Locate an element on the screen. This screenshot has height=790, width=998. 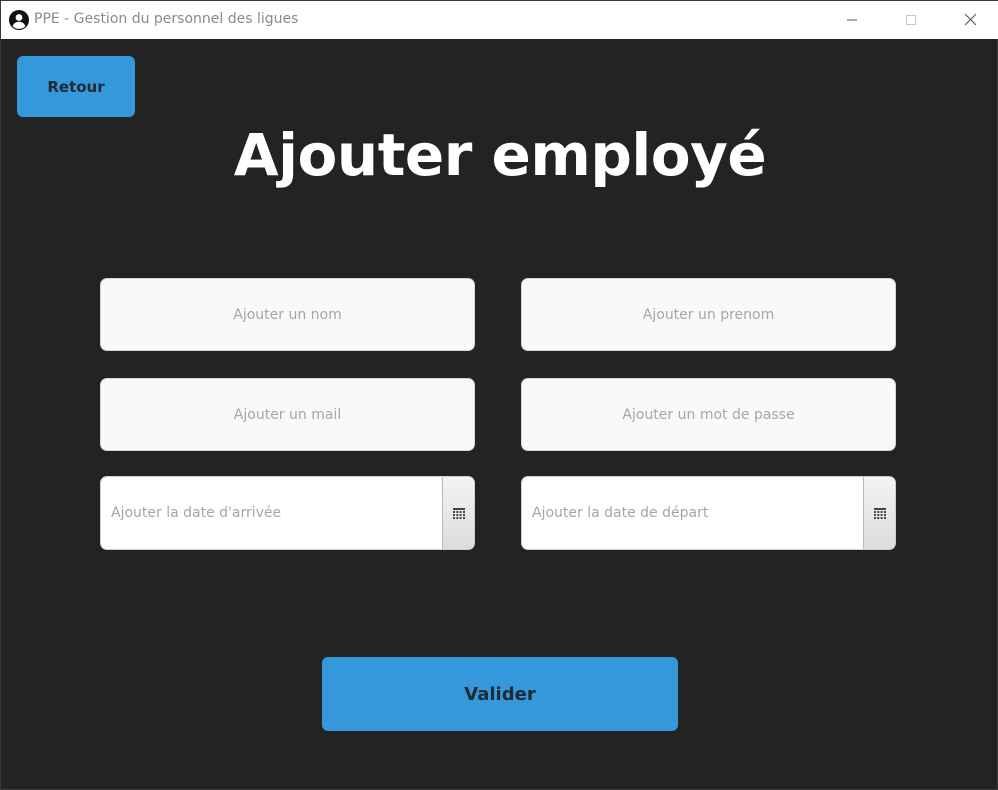
email-field-container is located at coordinates (287, 414).